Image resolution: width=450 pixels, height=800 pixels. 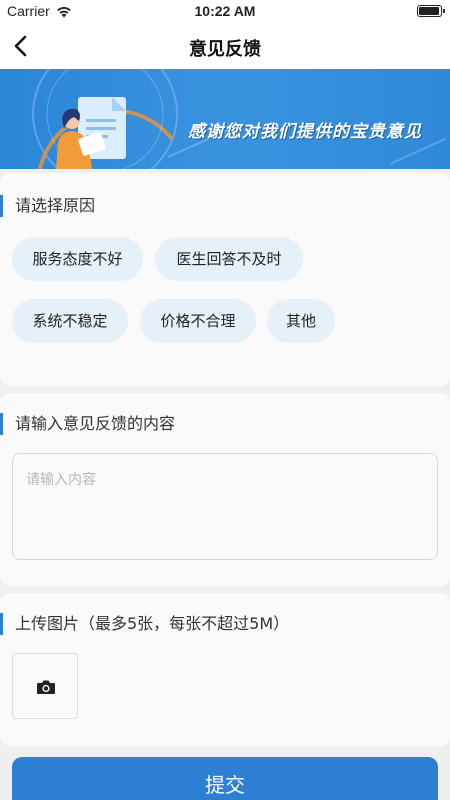 What do you see at coordinates (225, 506) in the screenshot?
I see `feedback-content-input` at bounding box center [225, 506].